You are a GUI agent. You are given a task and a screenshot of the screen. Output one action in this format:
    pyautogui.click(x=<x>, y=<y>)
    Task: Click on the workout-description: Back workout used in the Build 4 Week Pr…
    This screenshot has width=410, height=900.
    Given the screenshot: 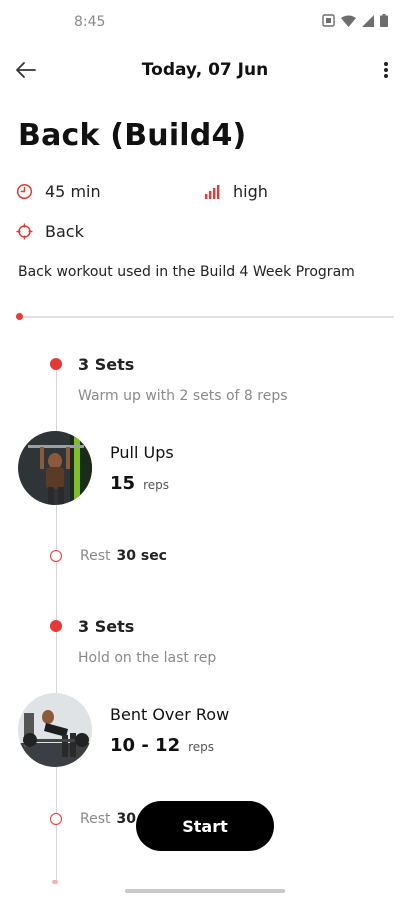 What is the action you would take?
    pyautogui.click(x=186, y=272)
    